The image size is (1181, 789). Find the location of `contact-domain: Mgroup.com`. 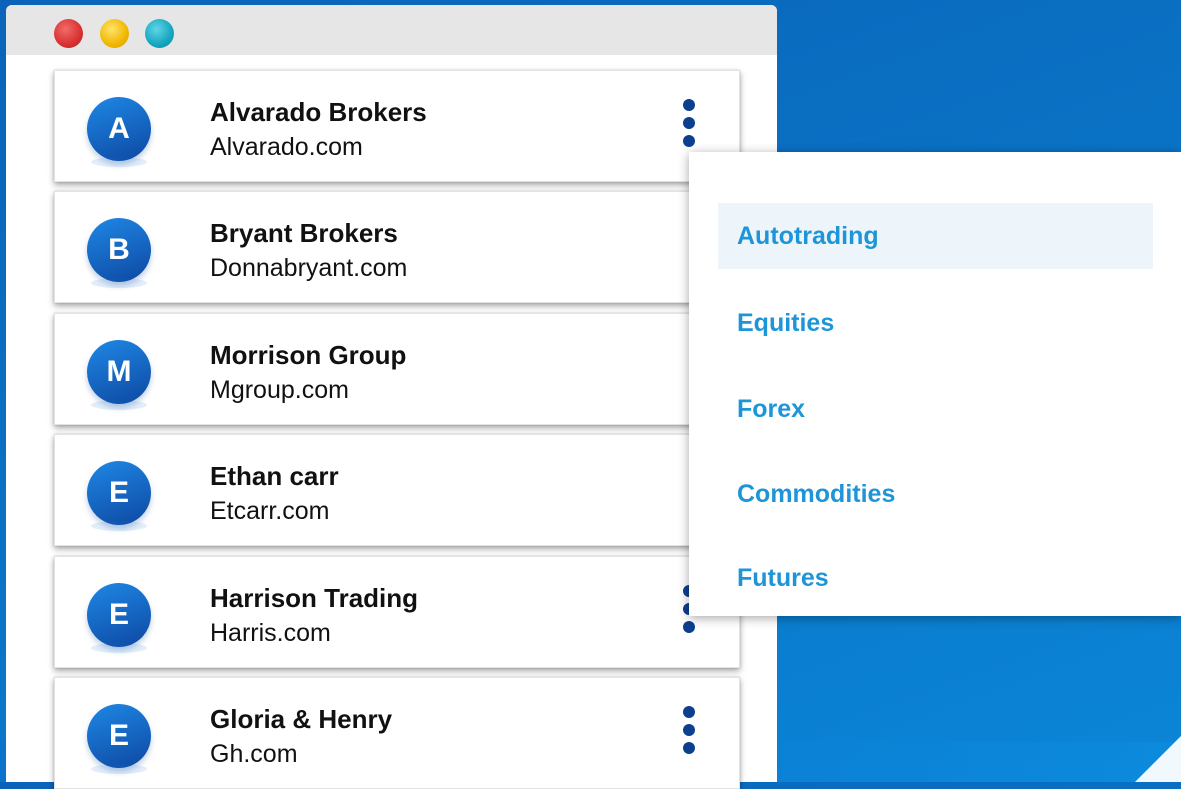

contact-domain: Mgroup.com is located at coordinates (279, 390).